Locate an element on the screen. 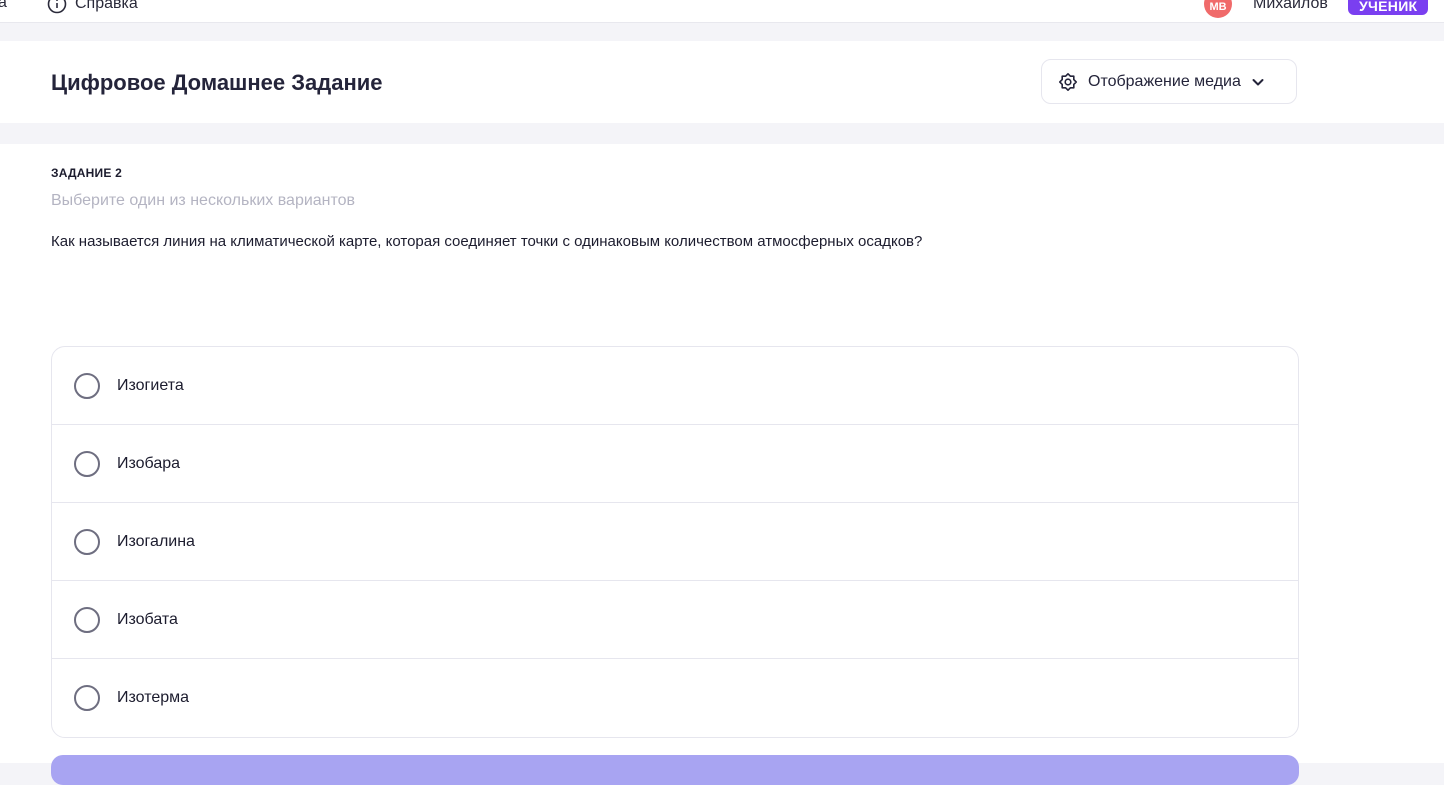  option-label: Изогиета is located at coordinates (150, 385).